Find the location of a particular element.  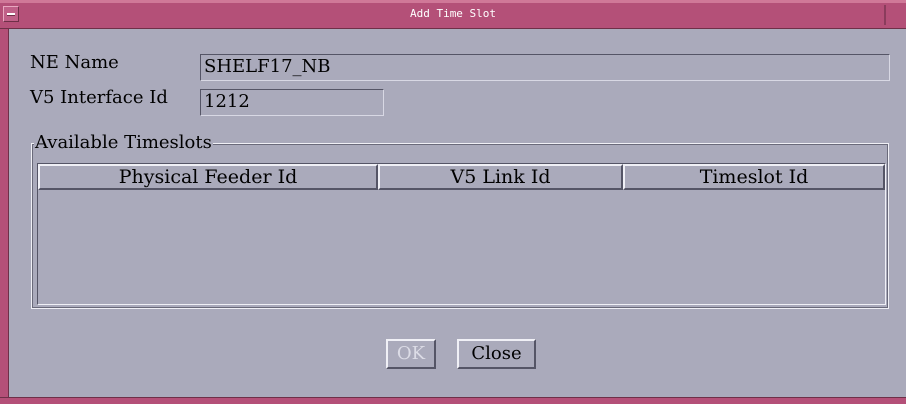

ne-name-field: SHELF17_NB is located at coordinates (545, 67).